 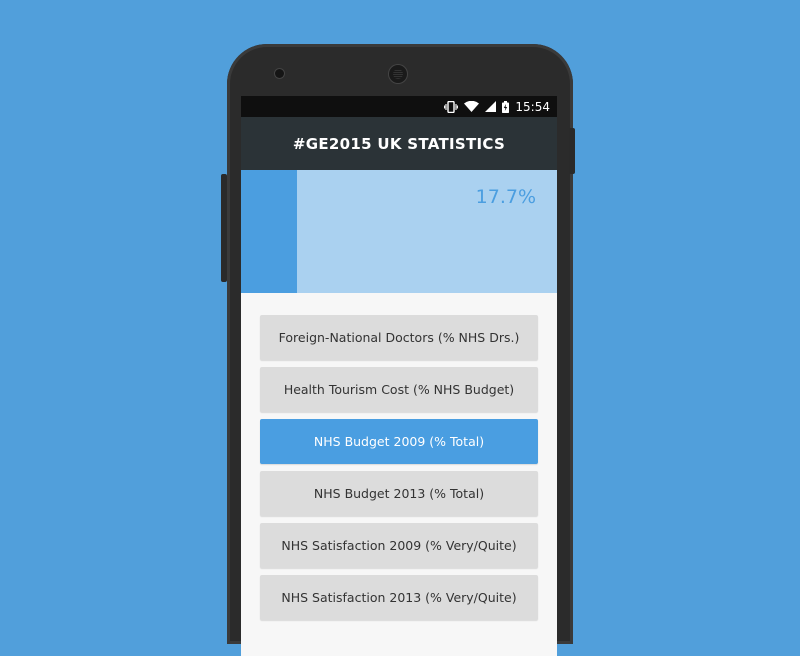 I want to click on signal-icon, so click(x=491, y=106).